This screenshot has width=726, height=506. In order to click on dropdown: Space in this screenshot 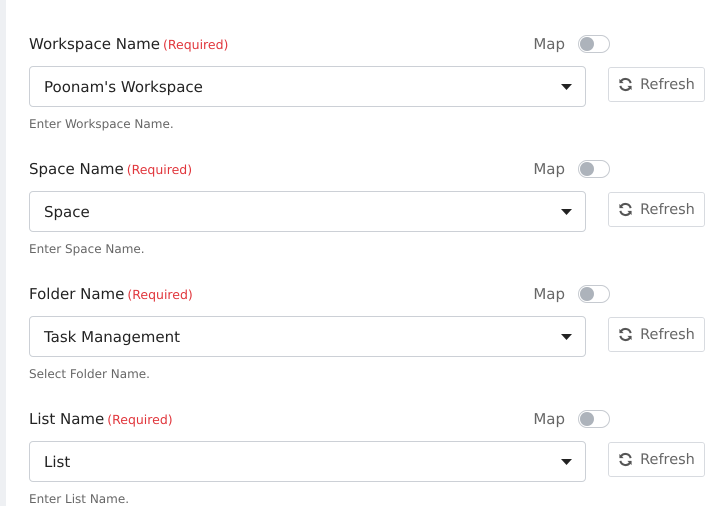, I will do `click(307, 211)`.